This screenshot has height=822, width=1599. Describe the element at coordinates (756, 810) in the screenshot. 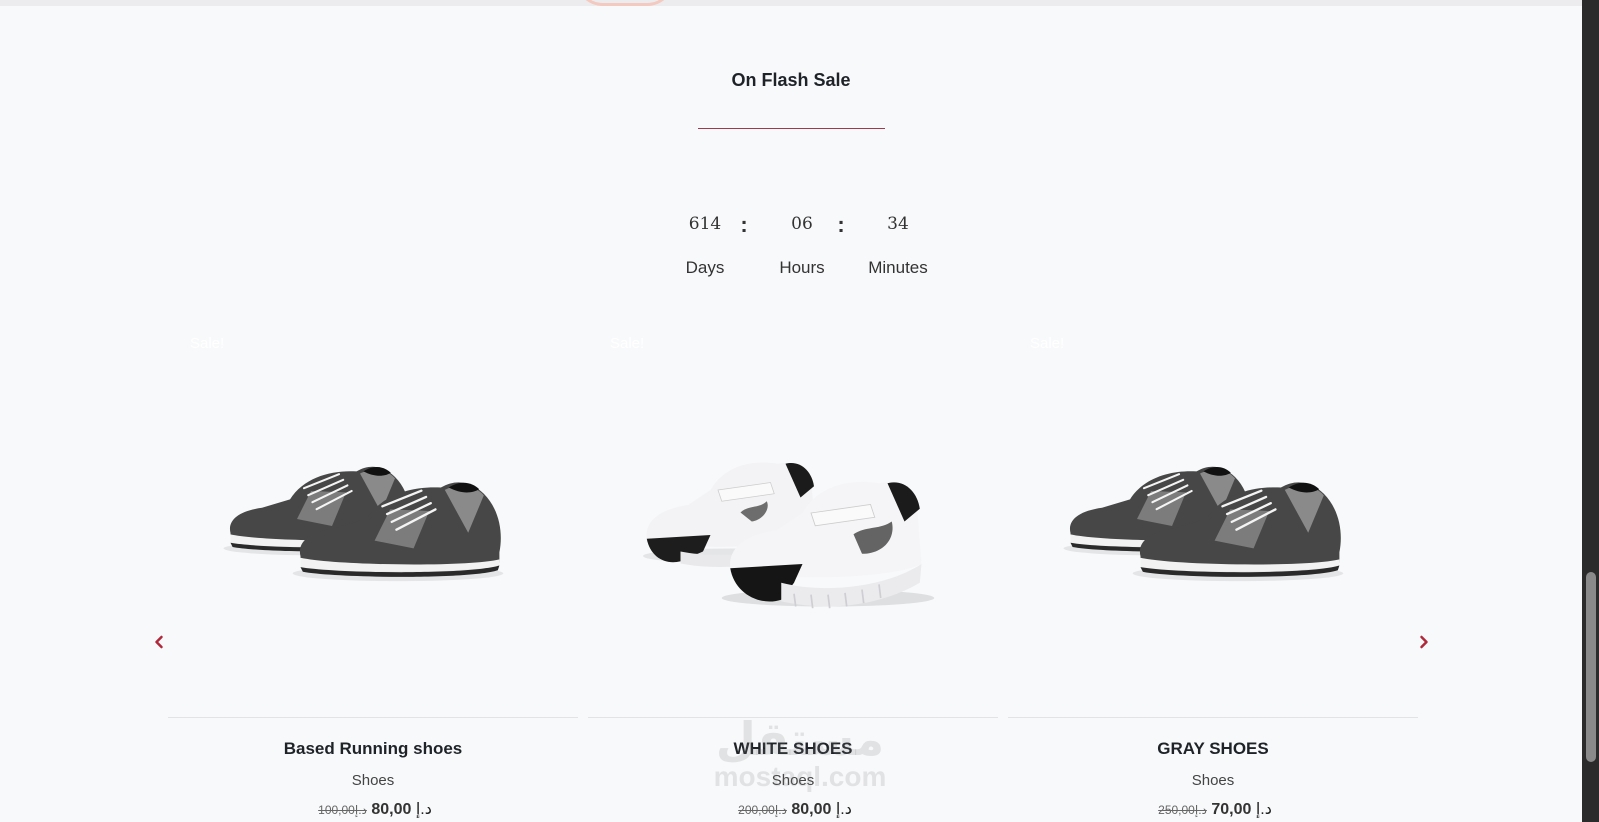

I see `old-price-value: 200,00` at that location.